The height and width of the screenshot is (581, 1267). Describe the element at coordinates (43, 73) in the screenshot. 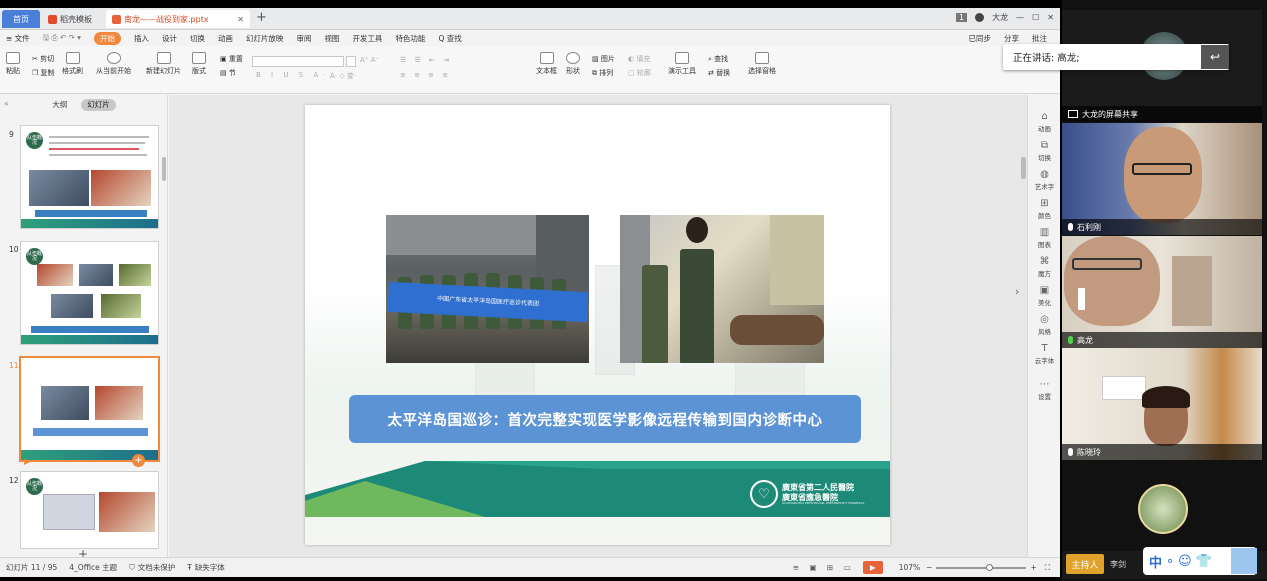

I see `copy-button: ❐ 复制` at that location.